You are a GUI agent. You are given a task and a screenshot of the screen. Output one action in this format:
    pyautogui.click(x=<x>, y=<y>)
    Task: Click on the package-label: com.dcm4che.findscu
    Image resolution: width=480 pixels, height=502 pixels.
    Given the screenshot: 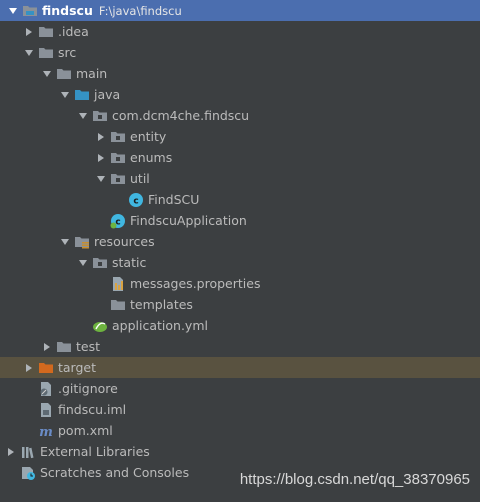 What is the action you would take?
    pyautogui.click(x=181, y=115)
    